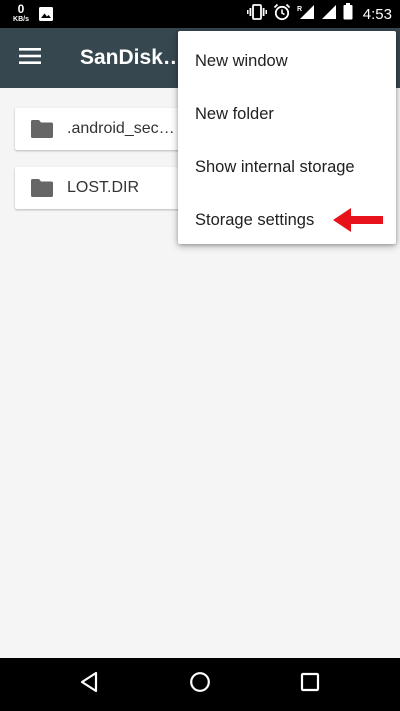  I want to click on recents-button, so click(310, 684).